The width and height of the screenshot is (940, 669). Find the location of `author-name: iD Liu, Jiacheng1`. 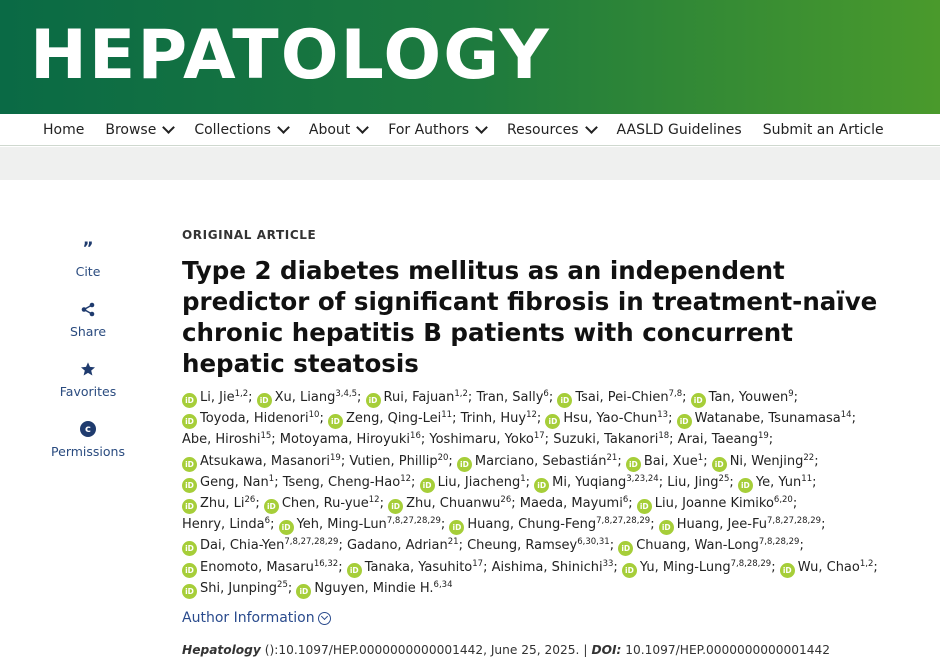

author-name: iD Liu, Jiacheng1 is located at coordinates (472, 484).